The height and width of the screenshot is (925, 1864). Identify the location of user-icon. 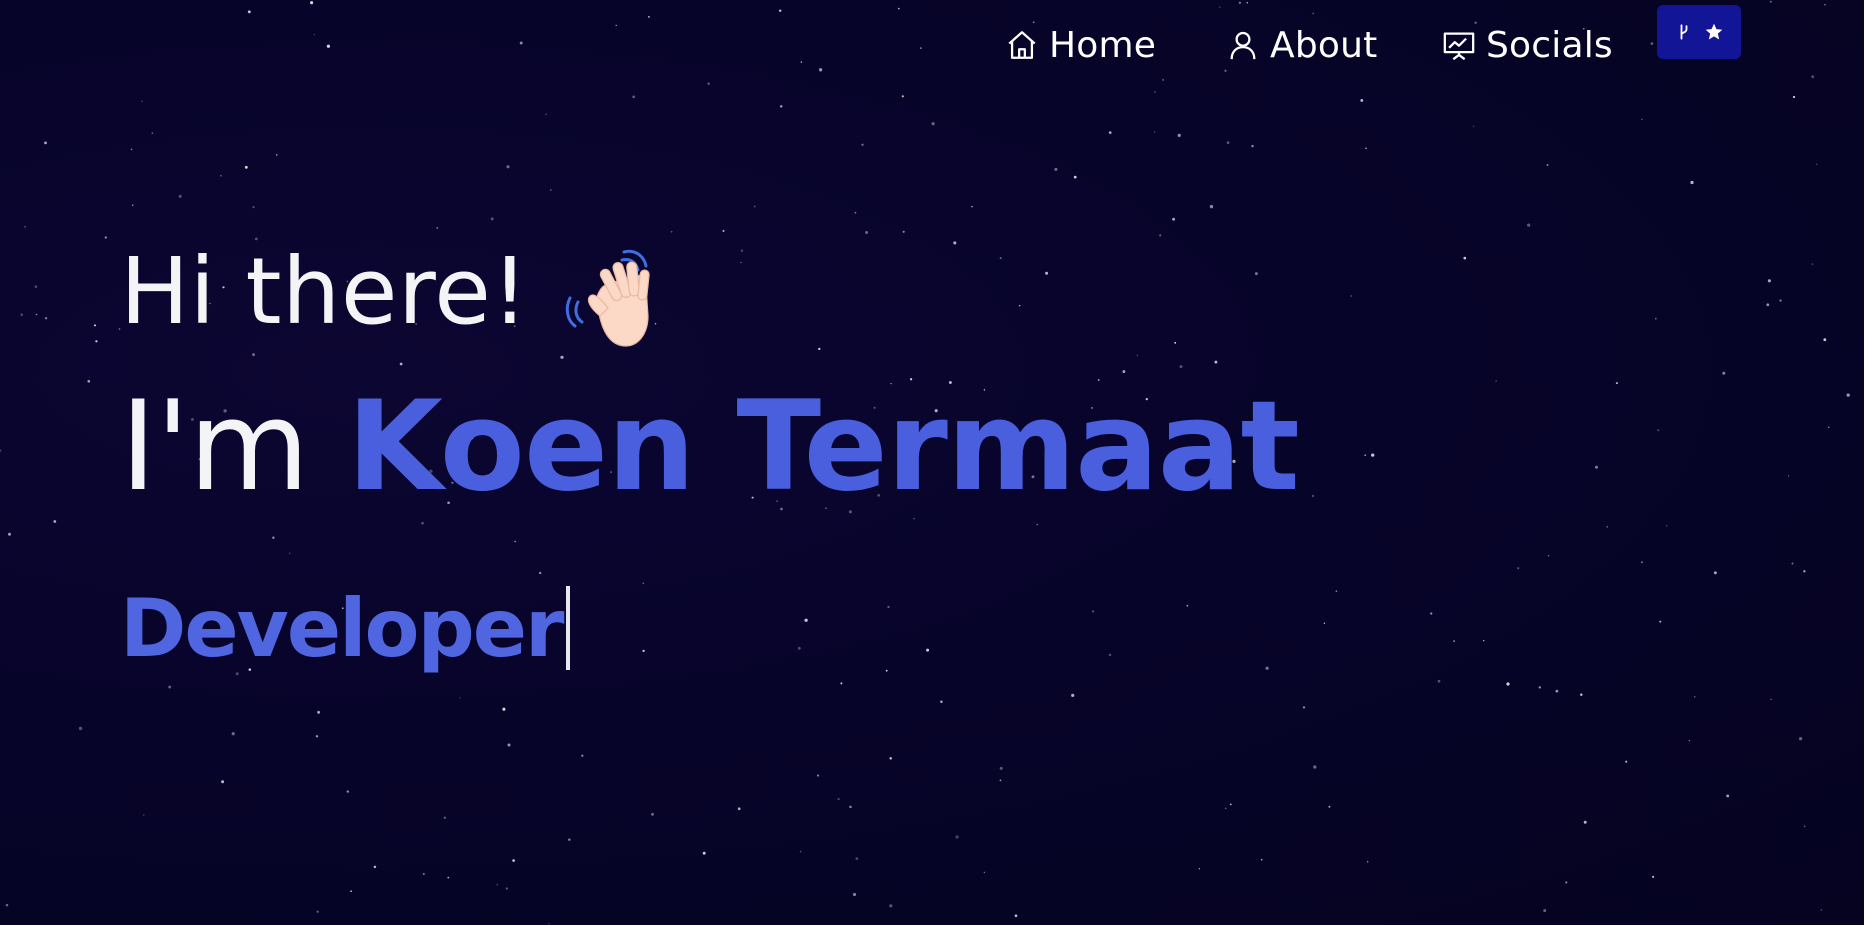
(1243, 45).